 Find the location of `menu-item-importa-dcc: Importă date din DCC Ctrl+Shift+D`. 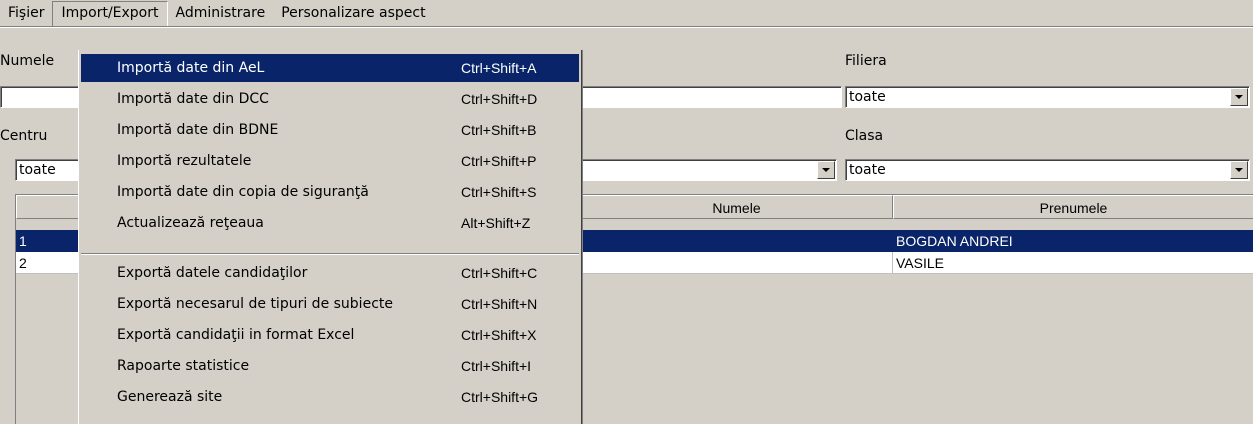

menu-item-importa-dcc: Importă date din DCC Ctrl+Shift+D is located at coordinates (330, 99).